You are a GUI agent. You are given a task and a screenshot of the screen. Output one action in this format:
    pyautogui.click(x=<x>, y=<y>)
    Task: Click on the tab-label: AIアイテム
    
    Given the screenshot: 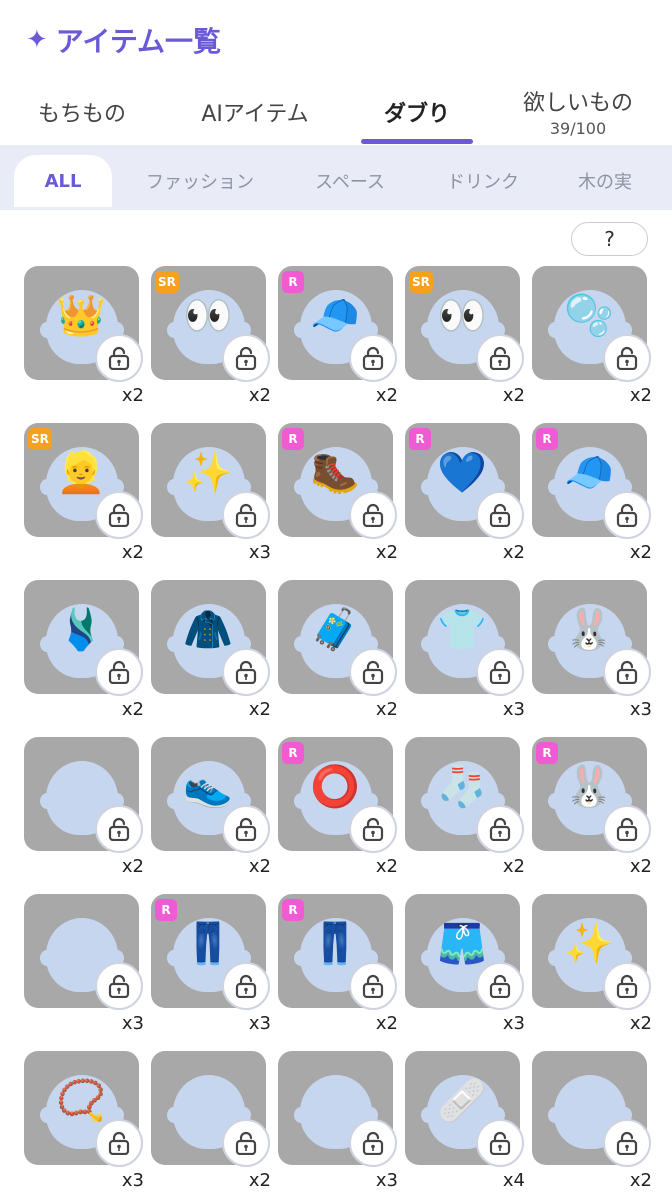 What is the action you would take?
    pyautogui.click(x=255, y=114)
    